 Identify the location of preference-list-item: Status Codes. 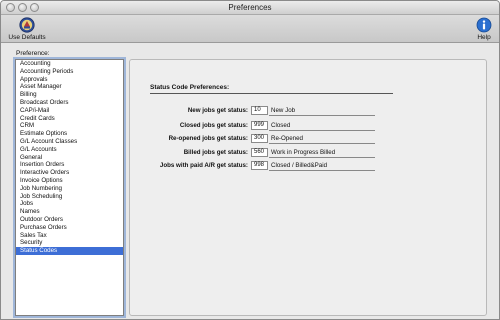
(69, 251).